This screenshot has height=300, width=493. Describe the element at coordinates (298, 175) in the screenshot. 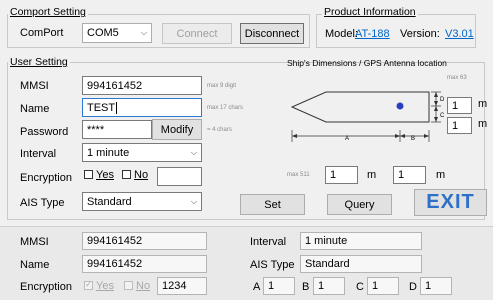

I see `max511-hint: max 511` at that location.